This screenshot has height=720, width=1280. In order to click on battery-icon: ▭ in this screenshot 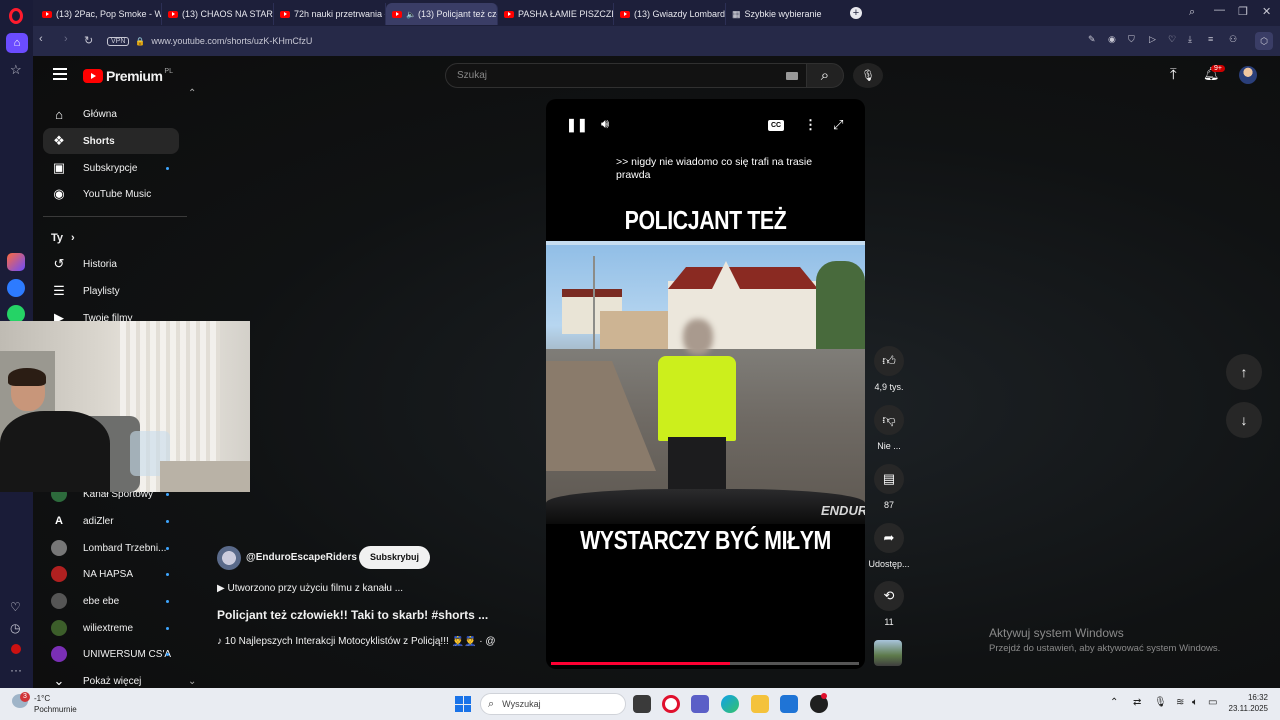, I will do `click(1212, 702)`.